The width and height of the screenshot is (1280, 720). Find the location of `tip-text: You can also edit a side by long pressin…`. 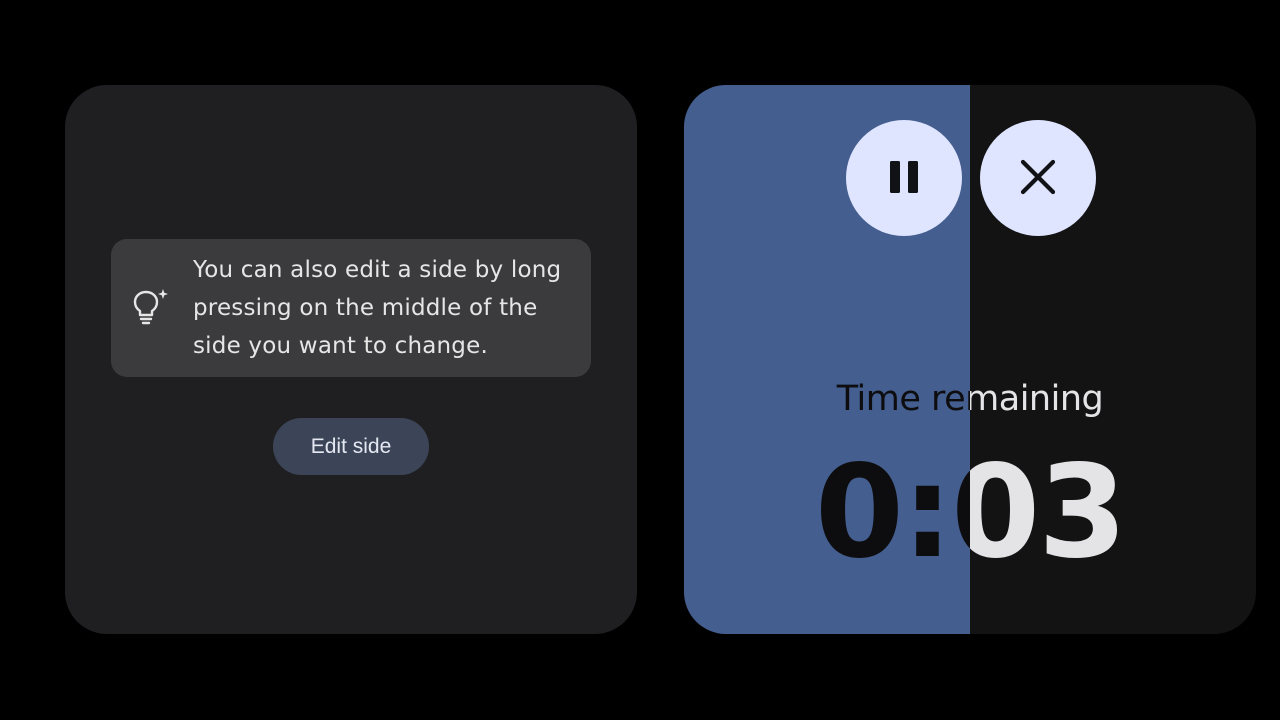

tip-text: You can also edit a side by long pressin… is located at coordinates (377, 308).